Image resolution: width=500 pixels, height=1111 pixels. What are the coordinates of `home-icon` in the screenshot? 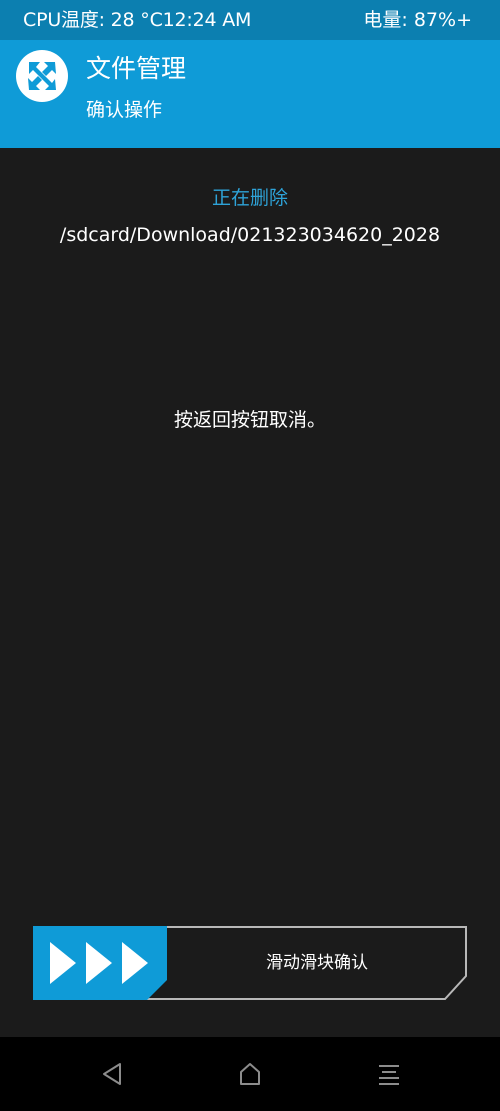 It's located at (250, 1074).